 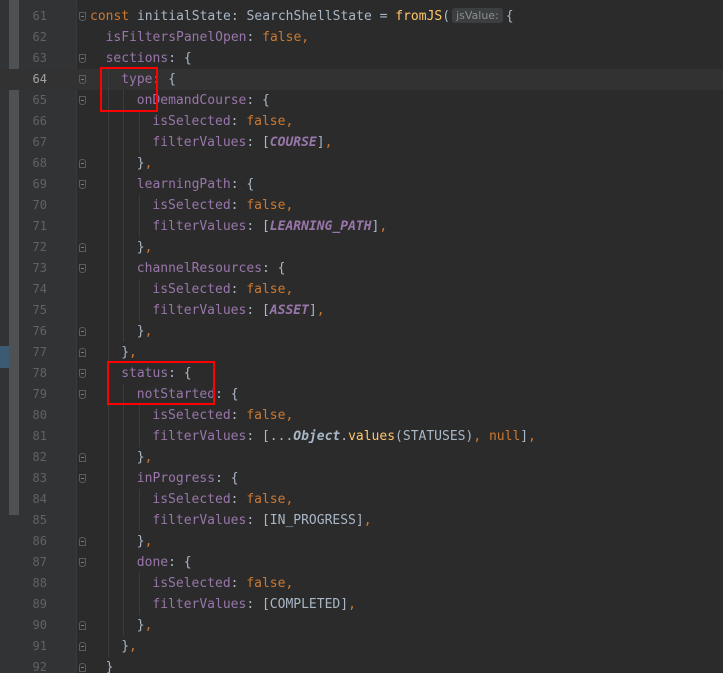 What do you see at coordinates (361, 499) in the screenshot?
I see `code-line-84: 84 isSelected: false,` at bounding box center [361, 499].